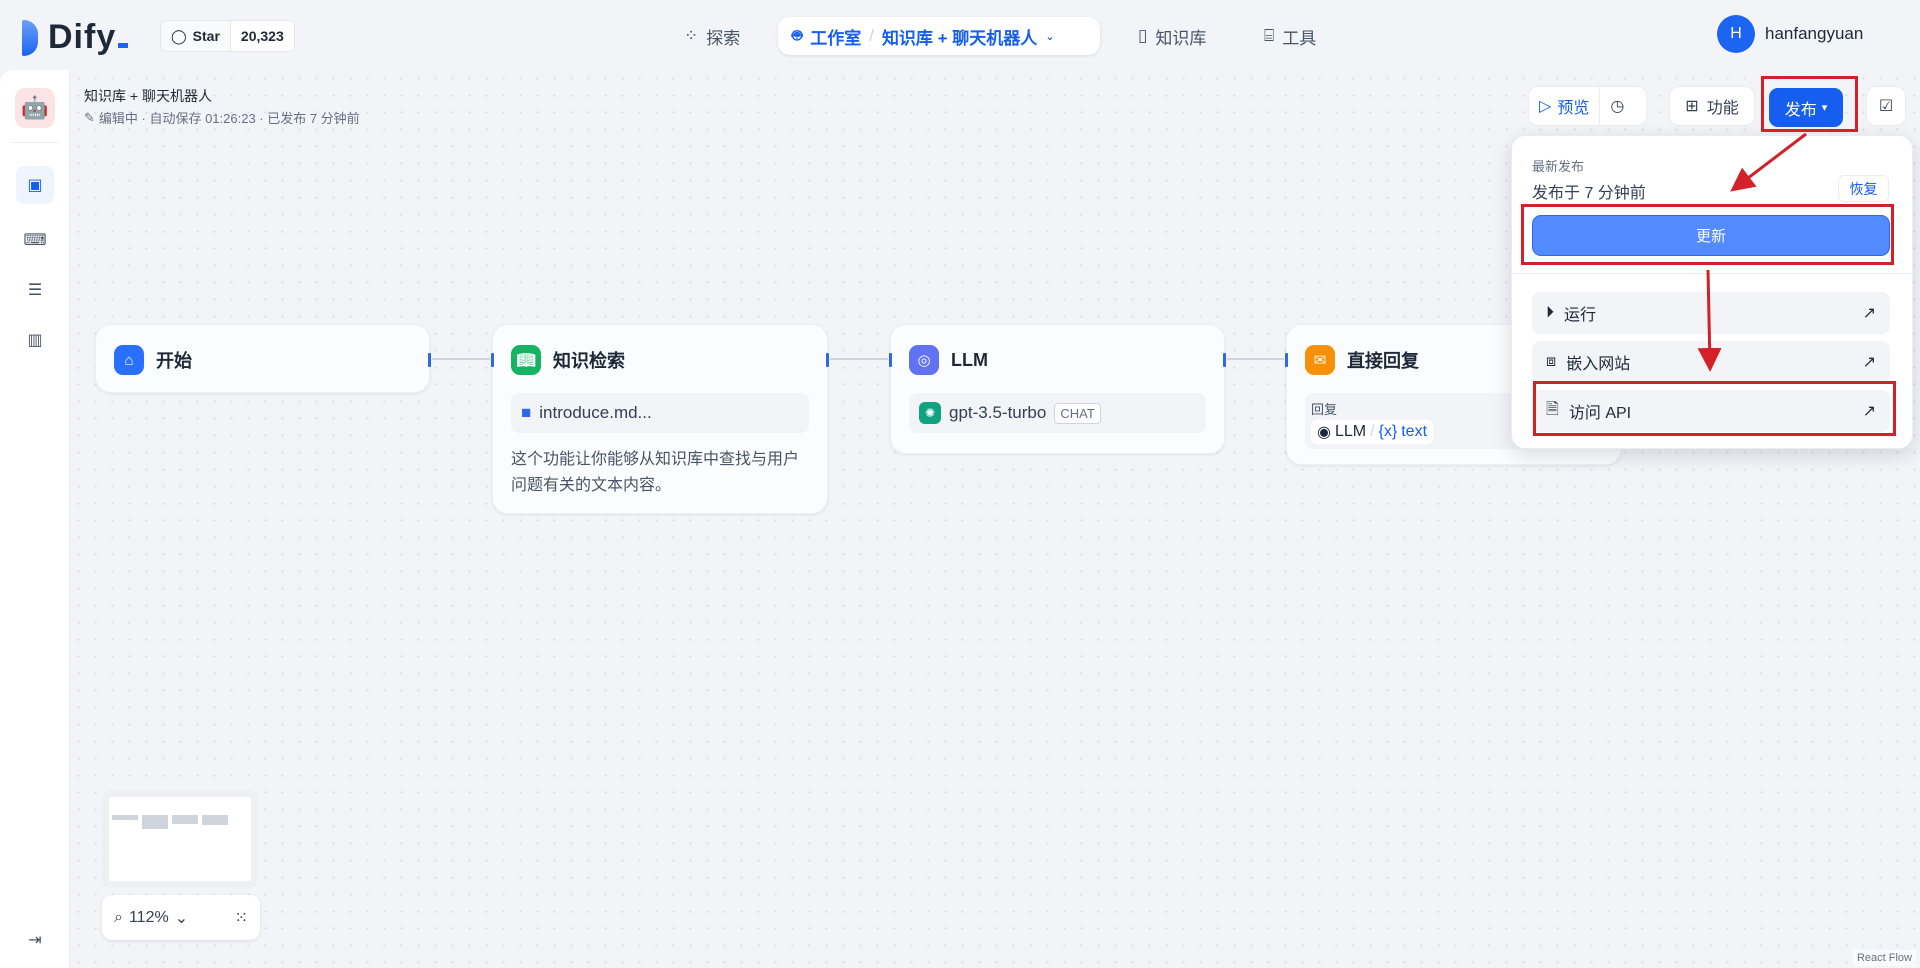 The width and height of the screenshot is (1920, 968). I want to click on nav-studio: 🤖︎ 工作室 / 知识库 + 聊天机器人 ⌄, so click(939, 36).